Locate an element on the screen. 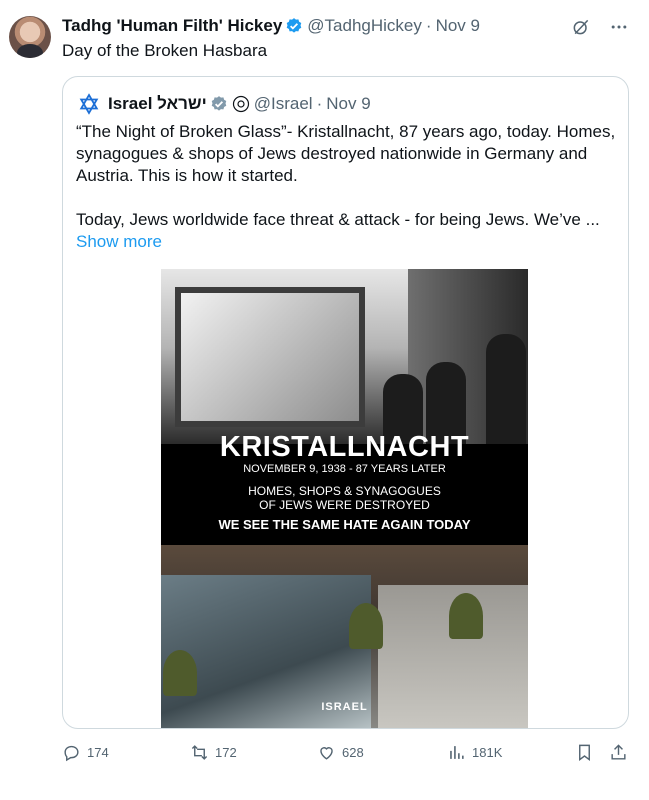 This screenshot has width=649, height=800. views-button: 181K is located at coordinates (474, 752).